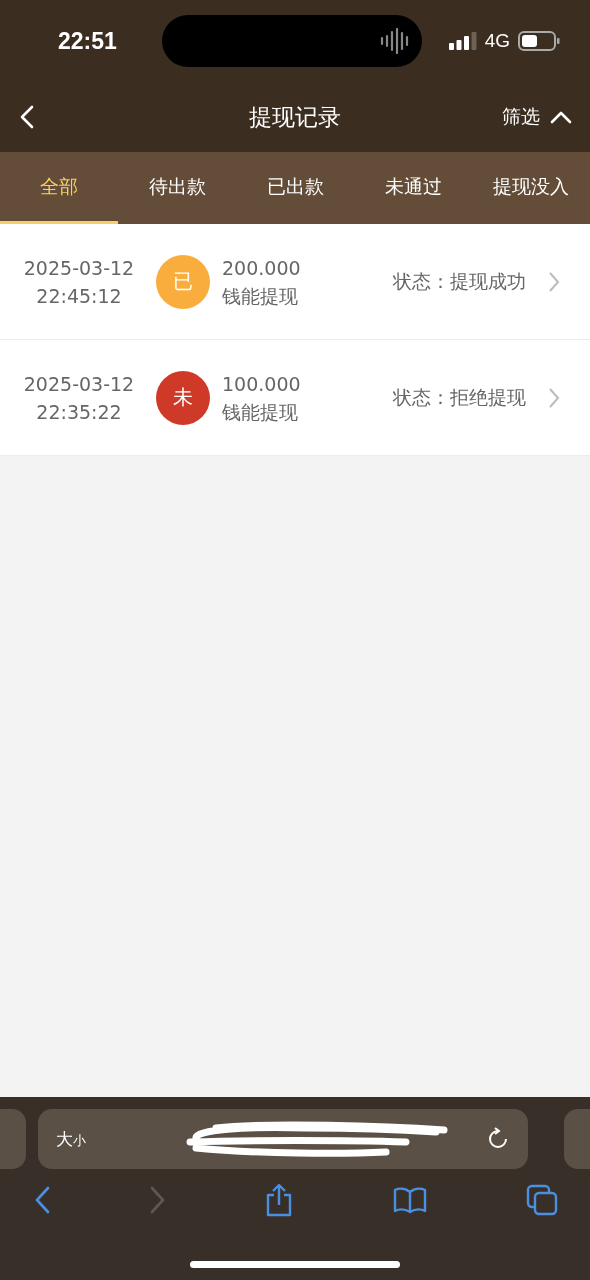  Describe the element at coordinates (183, 397) in the screenshot. I see `status-badge: 未` at that location.